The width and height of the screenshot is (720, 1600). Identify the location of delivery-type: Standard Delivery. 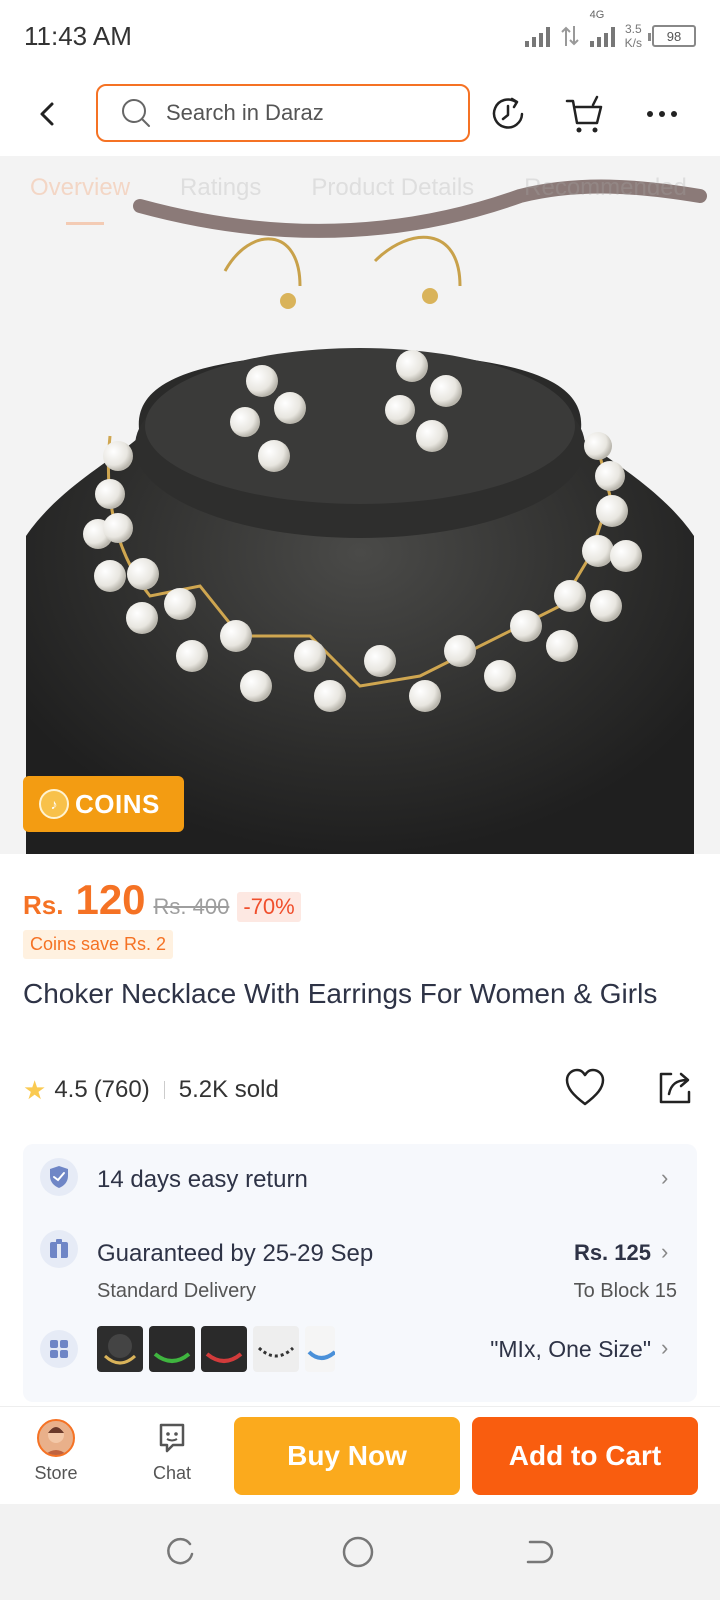
(176, 1291).